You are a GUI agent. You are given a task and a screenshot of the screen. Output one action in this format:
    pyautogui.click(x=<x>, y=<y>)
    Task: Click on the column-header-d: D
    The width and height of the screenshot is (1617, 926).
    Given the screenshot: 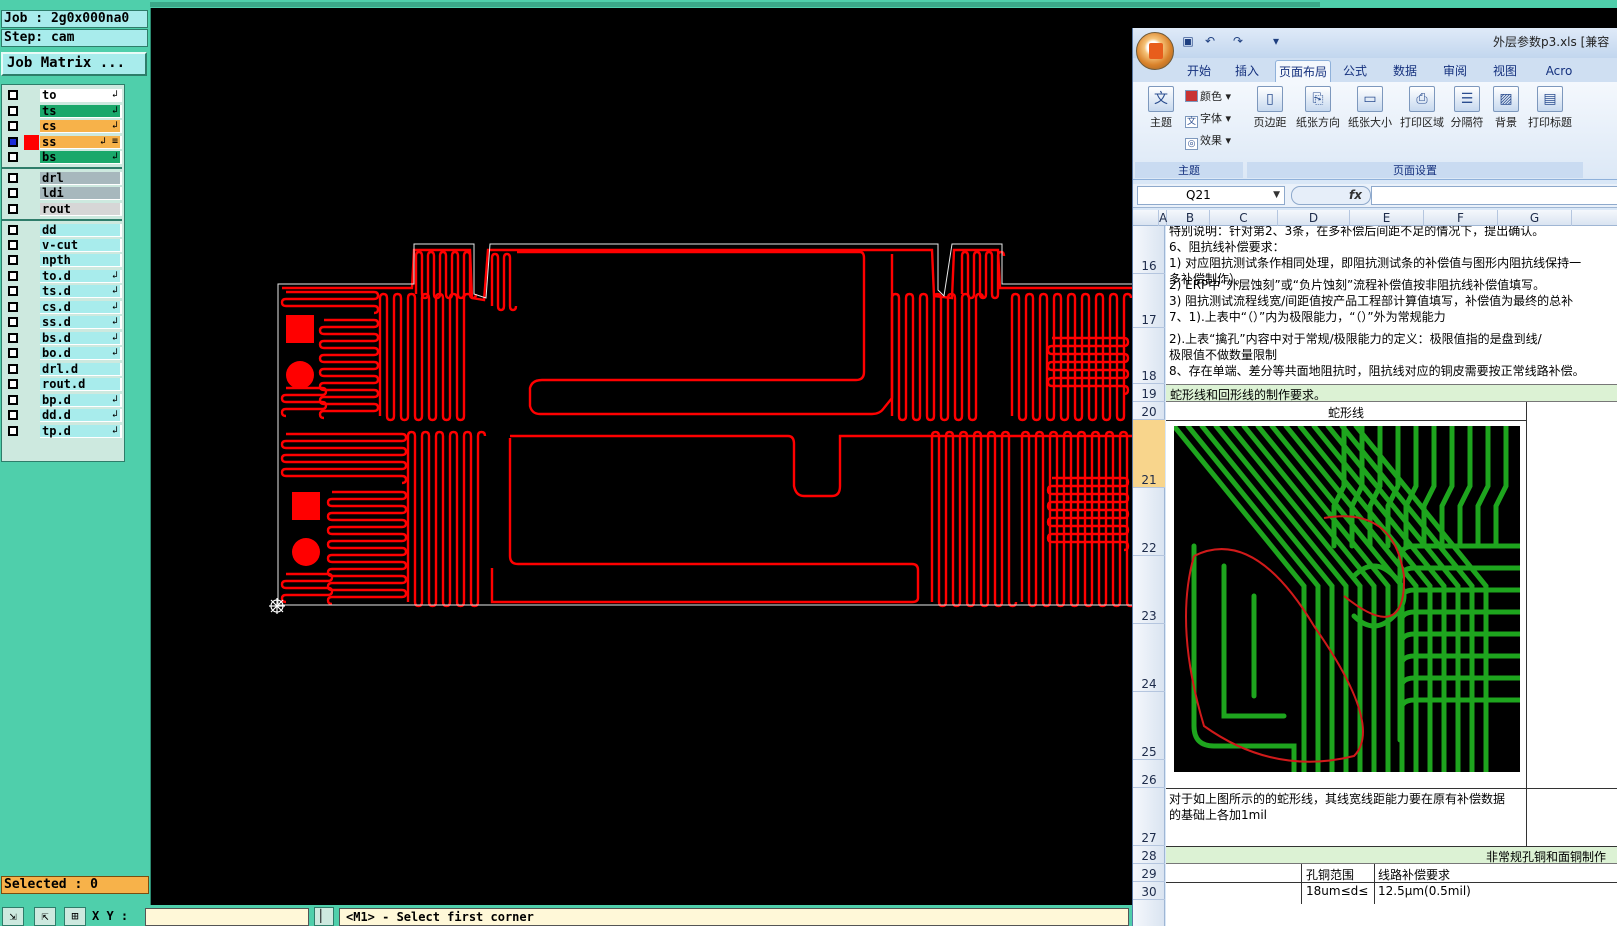 What is the action you would take?
    pyautogui.click(x=1314, y=218)
    